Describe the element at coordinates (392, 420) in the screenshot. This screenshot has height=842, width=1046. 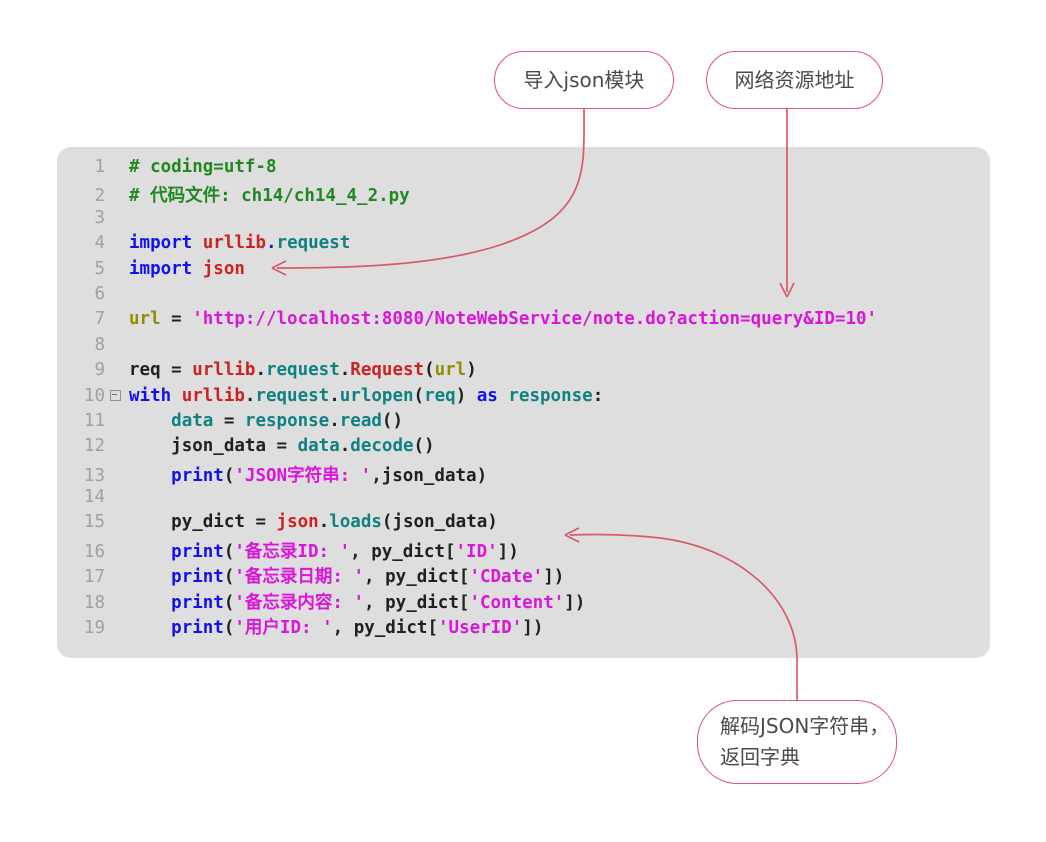
I see `code-token: ()` at that location.